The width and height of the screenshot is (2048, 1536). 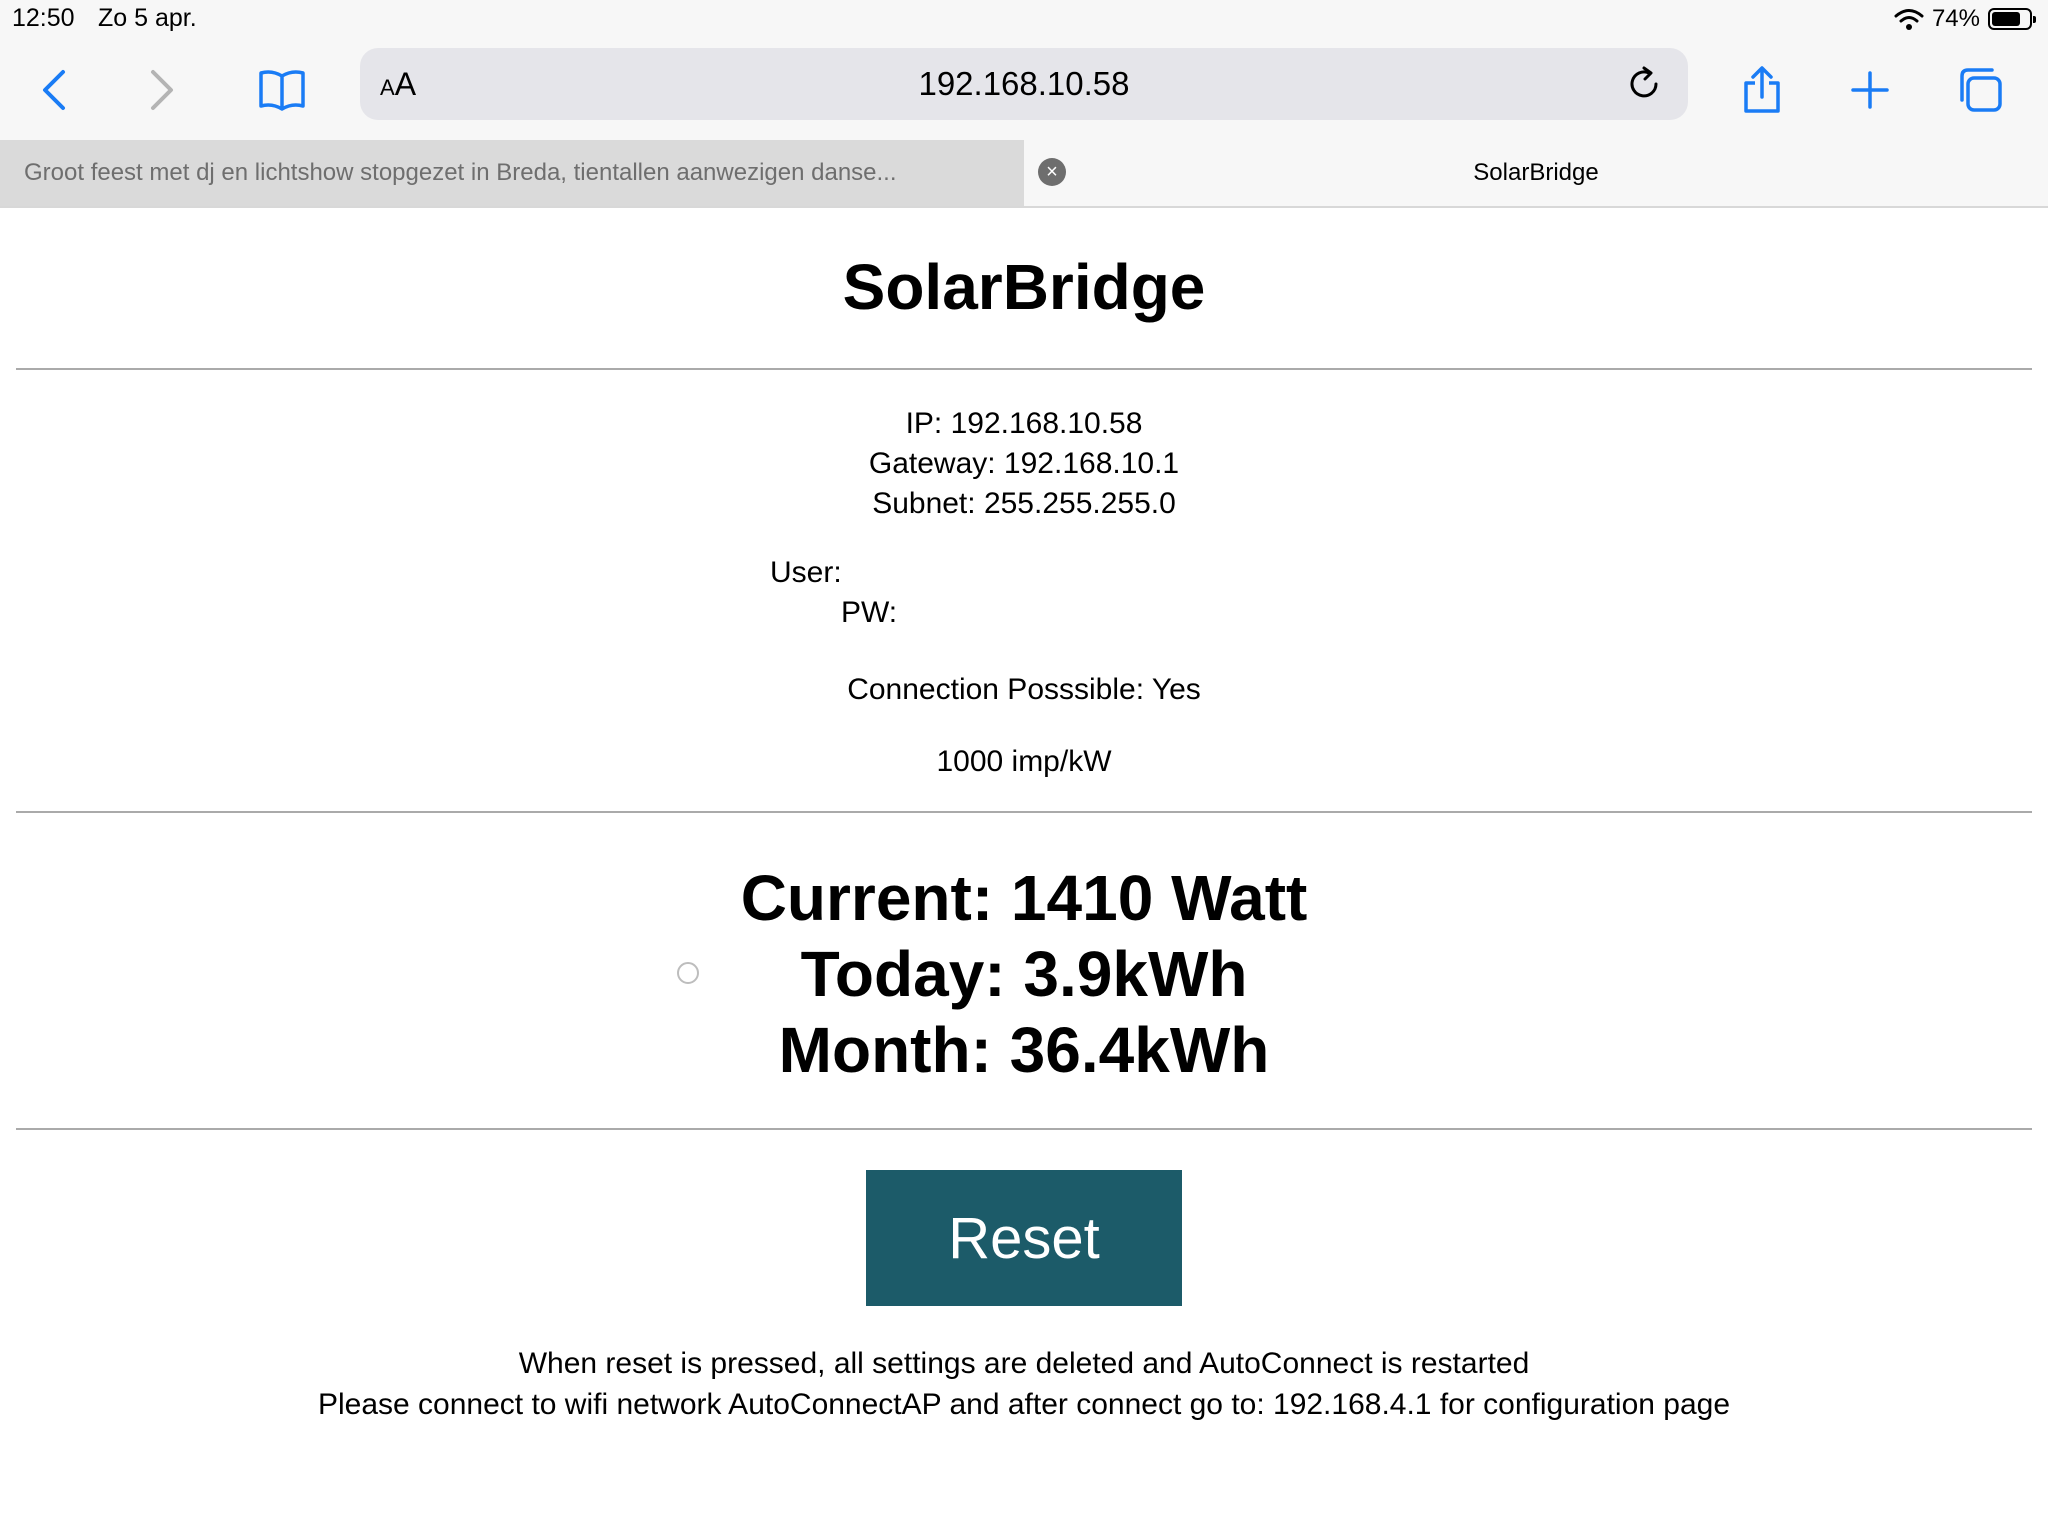 What do you see at coordinates (1024, 423) in the screenshot?
I see `ip-text: IP: 192.168.10.58` at bounding box center [1024, 423].